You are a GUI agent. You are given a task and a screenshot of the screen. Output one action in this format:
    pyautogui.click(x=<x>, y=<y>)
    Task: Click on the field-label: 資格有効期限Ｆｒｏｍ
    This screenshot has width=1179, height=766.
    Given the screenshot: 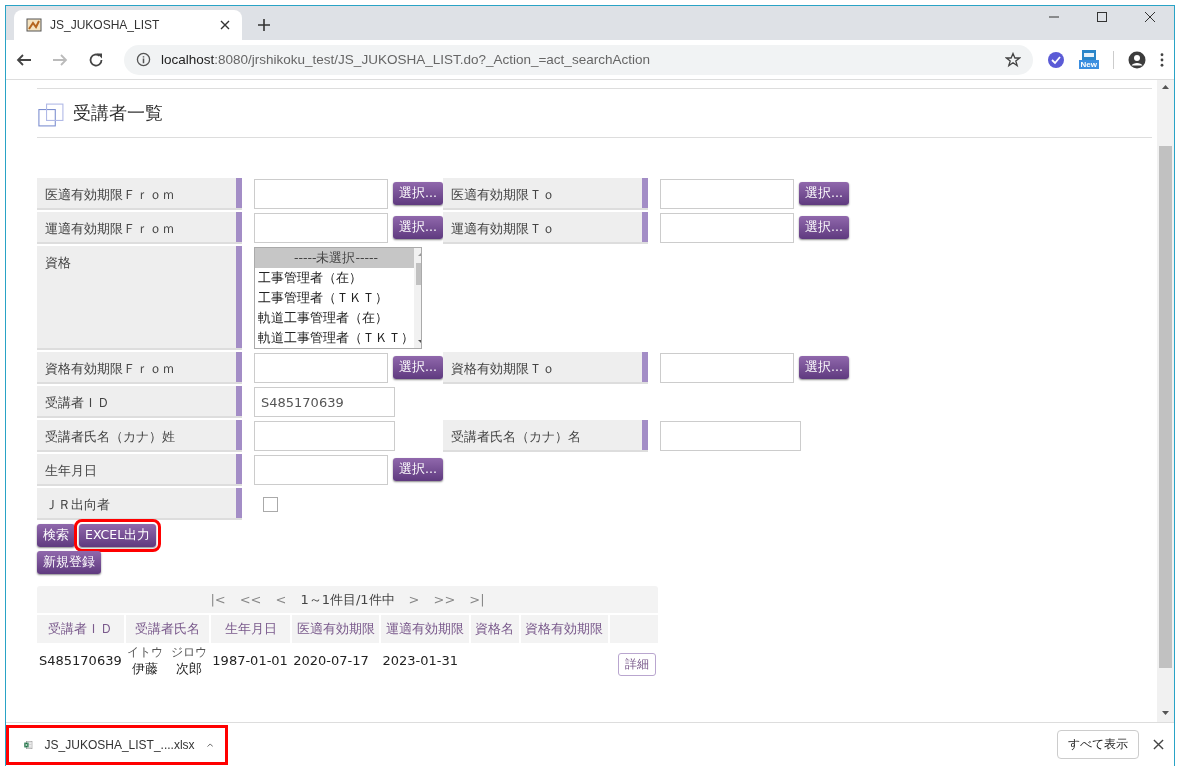 What is the action you would take?
    pyautogui.click(x=139, y=367)
    